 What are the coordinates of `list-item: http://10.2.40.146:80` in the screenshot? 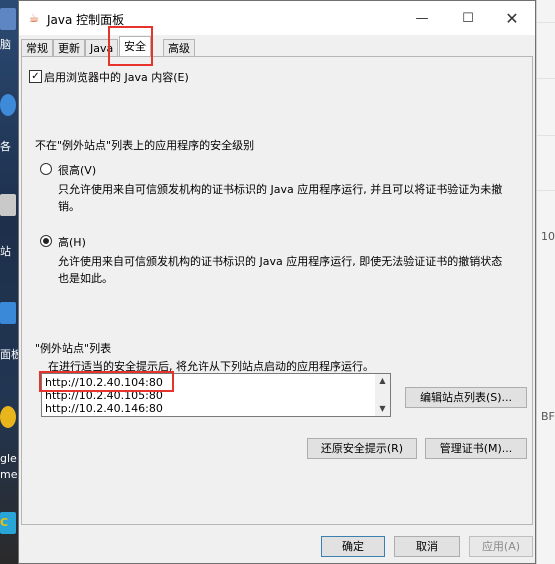 It's located at (104, 408).